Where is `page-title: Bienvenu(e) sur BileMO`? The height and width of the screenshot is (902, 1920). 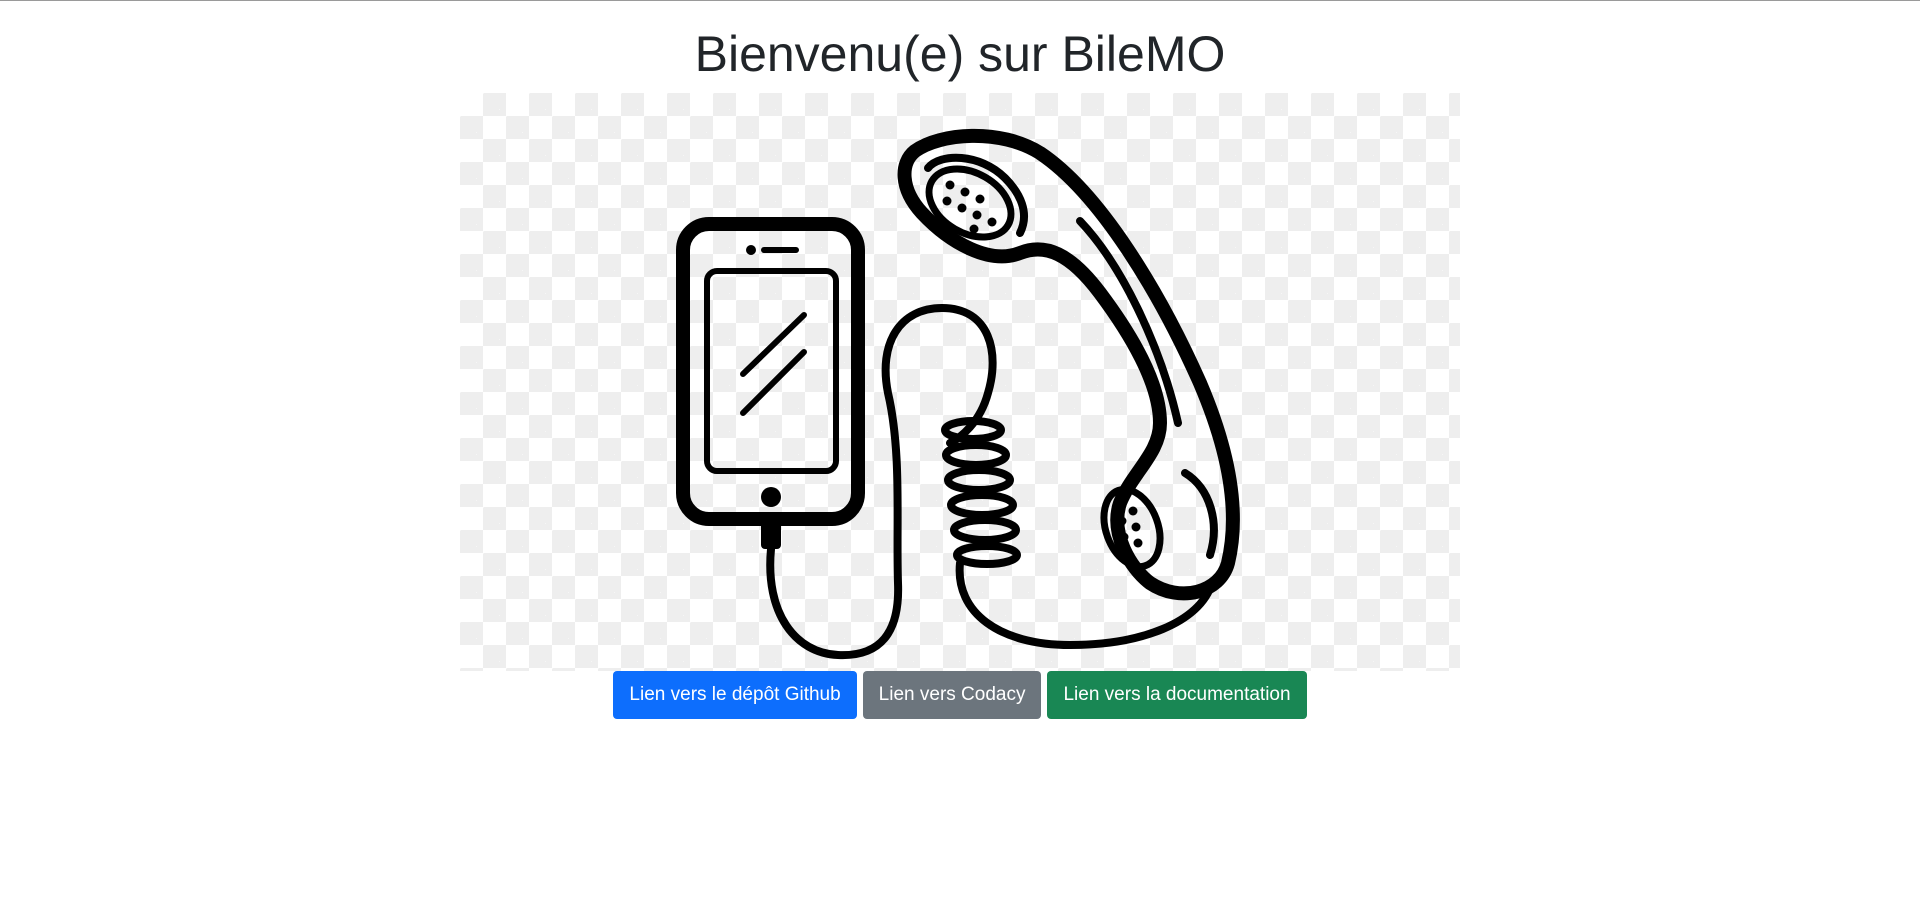 page-title: Bienvenu(e) sur BileMO is located at coordinates (960, 54).